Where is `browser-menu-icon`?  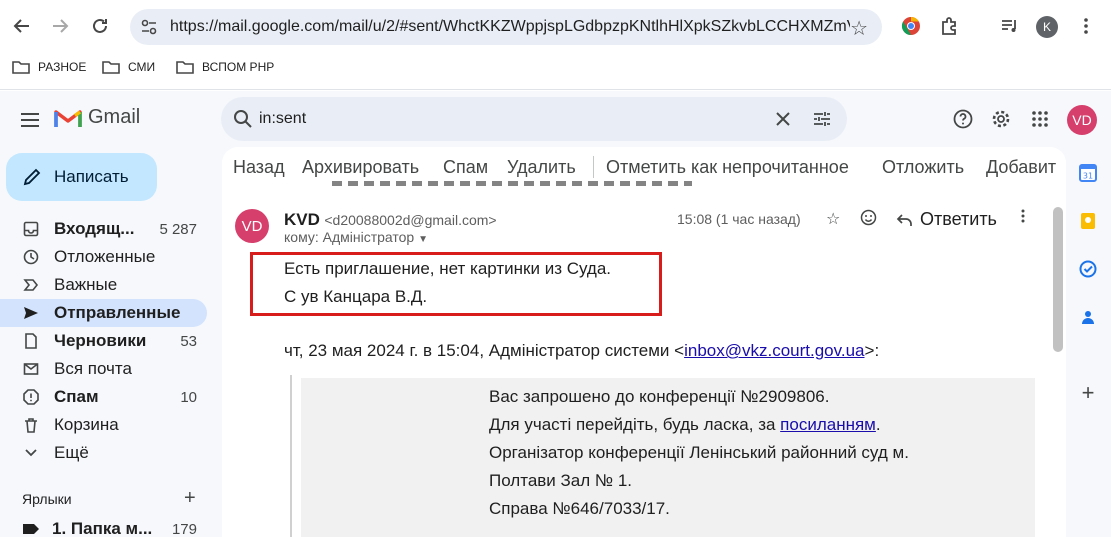
browser-menu-icon is located at coordinates (1086, 26).